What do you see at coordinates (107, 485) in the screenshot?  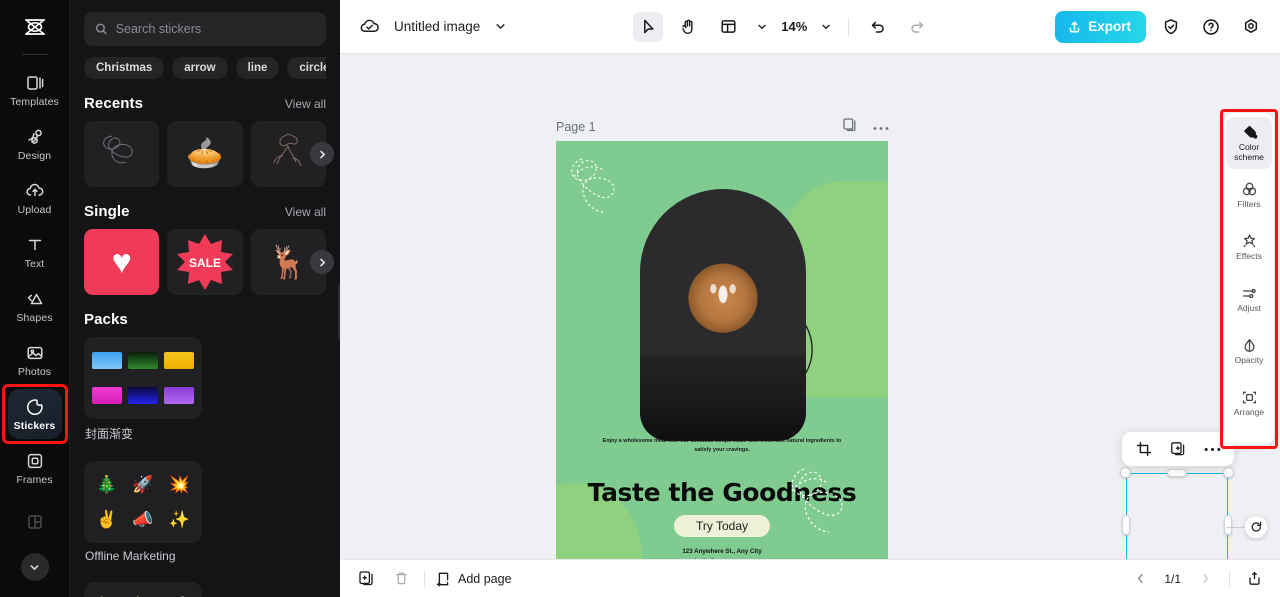 I see `pack-emoji: 🎄` at bounding box center [107, 485].